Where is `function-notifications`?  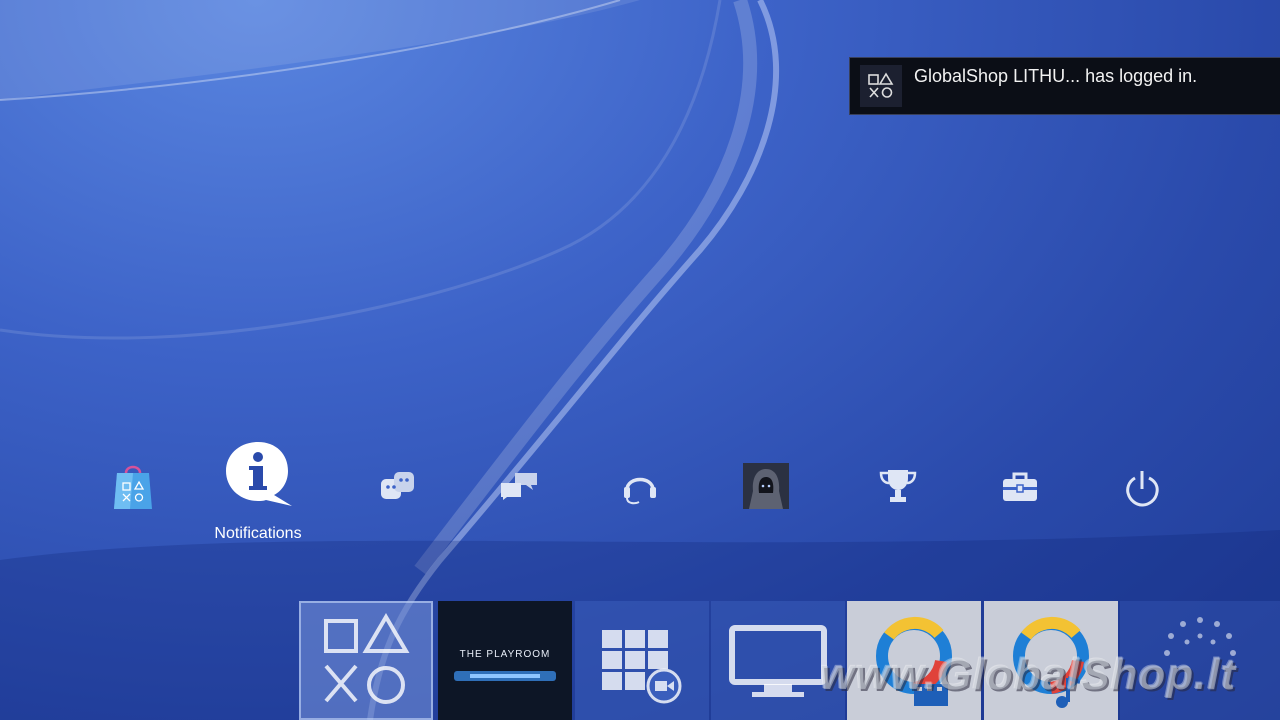
function-notifications is located at coordinates (258, 475).